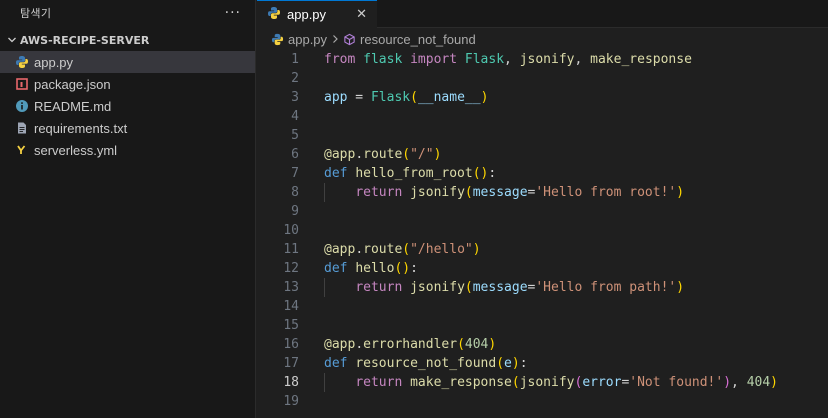 The image size is (828, 418). Describe the element at coordinates (480, 173) in the screenshot. I see `code-token: ()` at that location.